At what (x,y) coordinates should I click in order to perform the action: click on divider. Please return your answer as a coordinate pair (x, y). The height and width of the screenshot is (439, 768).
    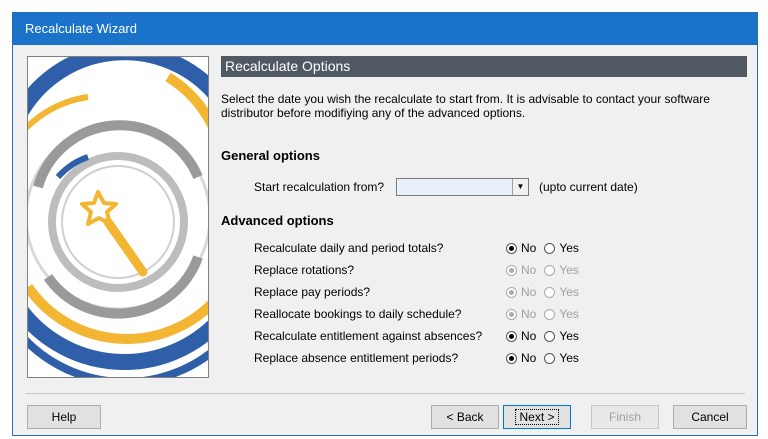
    Looking at the image, I should click on (385, 393).